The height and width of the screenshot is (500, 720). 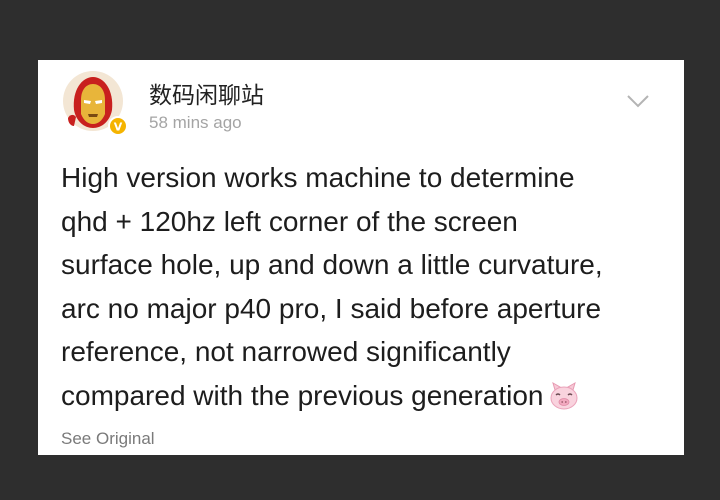 I want to click on author-name: 数码闲聊站, so click(x=206, y=93).